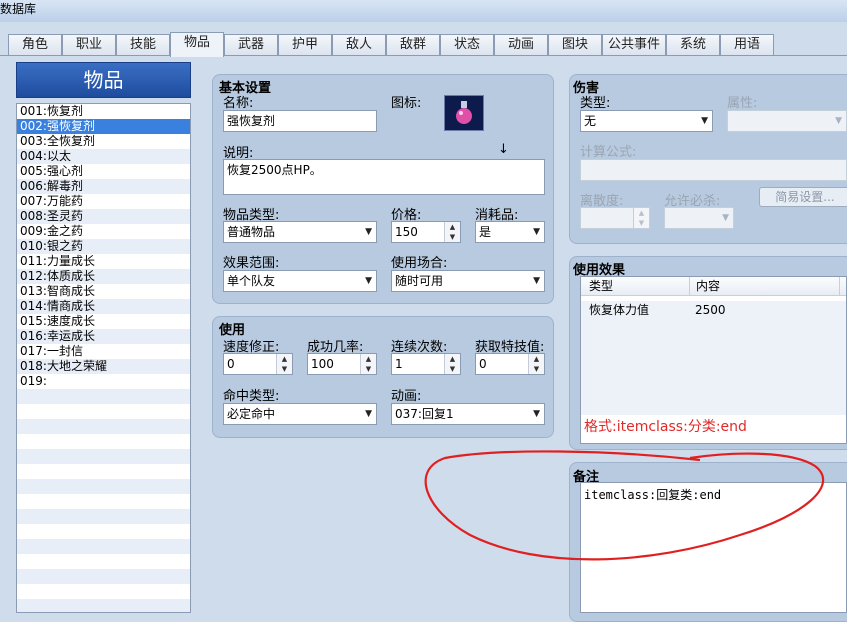  What do you see at coordinates (300, 121) in the screenshot?
I see `name-input: 强恢复剂` at bounding box center [300, 121].